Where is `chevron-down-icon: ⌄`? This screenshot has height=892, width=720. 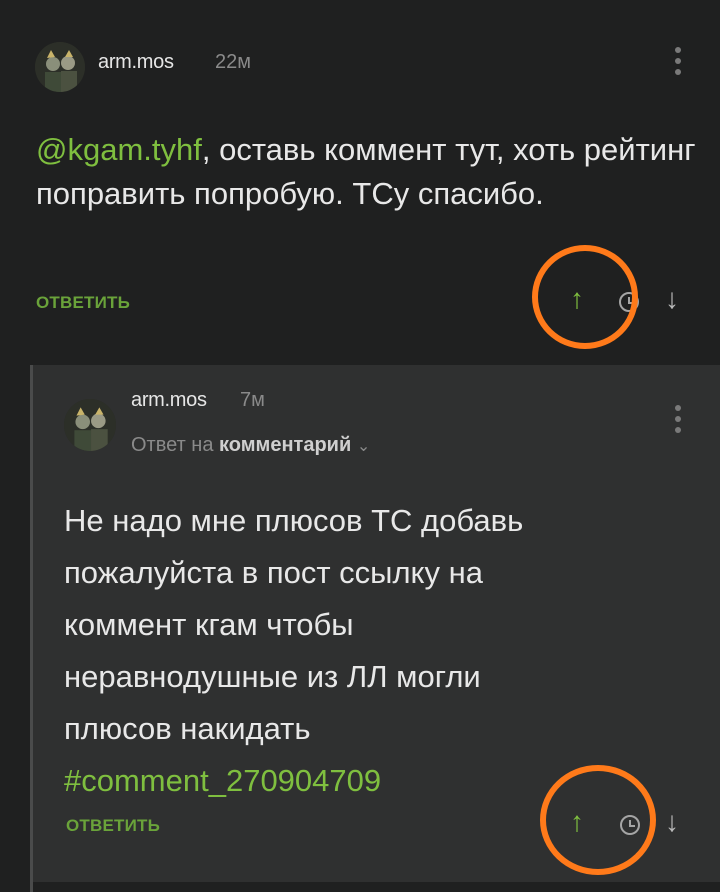
chevron-down-icon: ⌄ is located at coordinates (363, 446).